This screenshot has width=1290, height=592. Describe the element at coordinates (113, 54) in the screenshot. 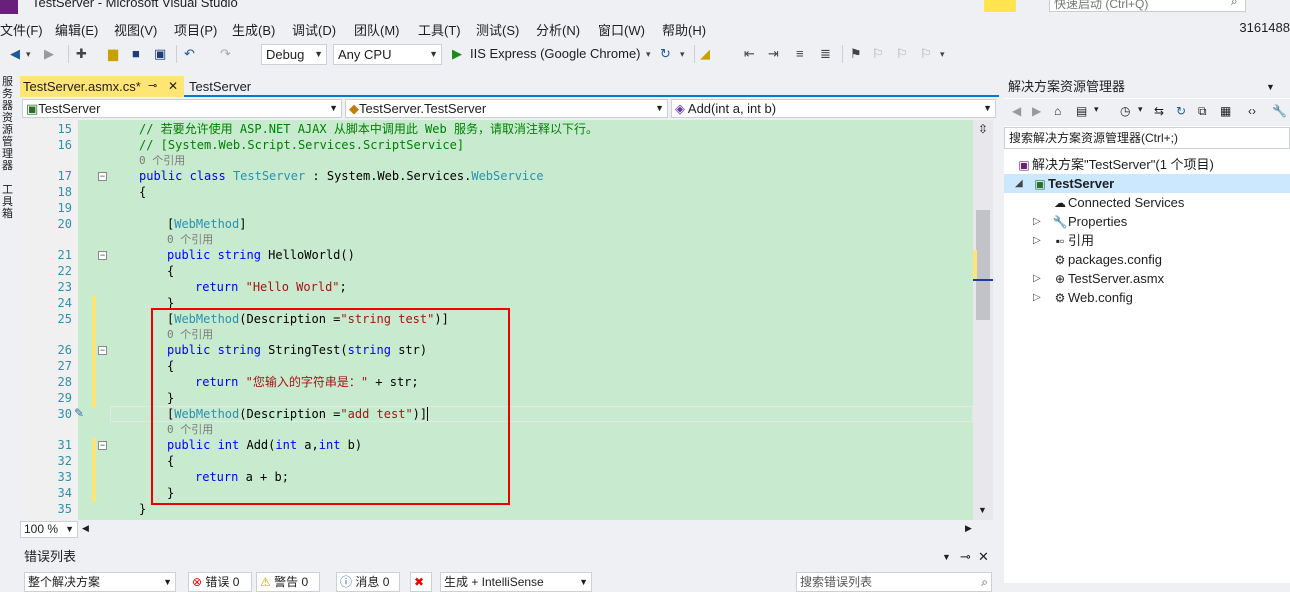

I see `open-file-icon: ▆` at that location.